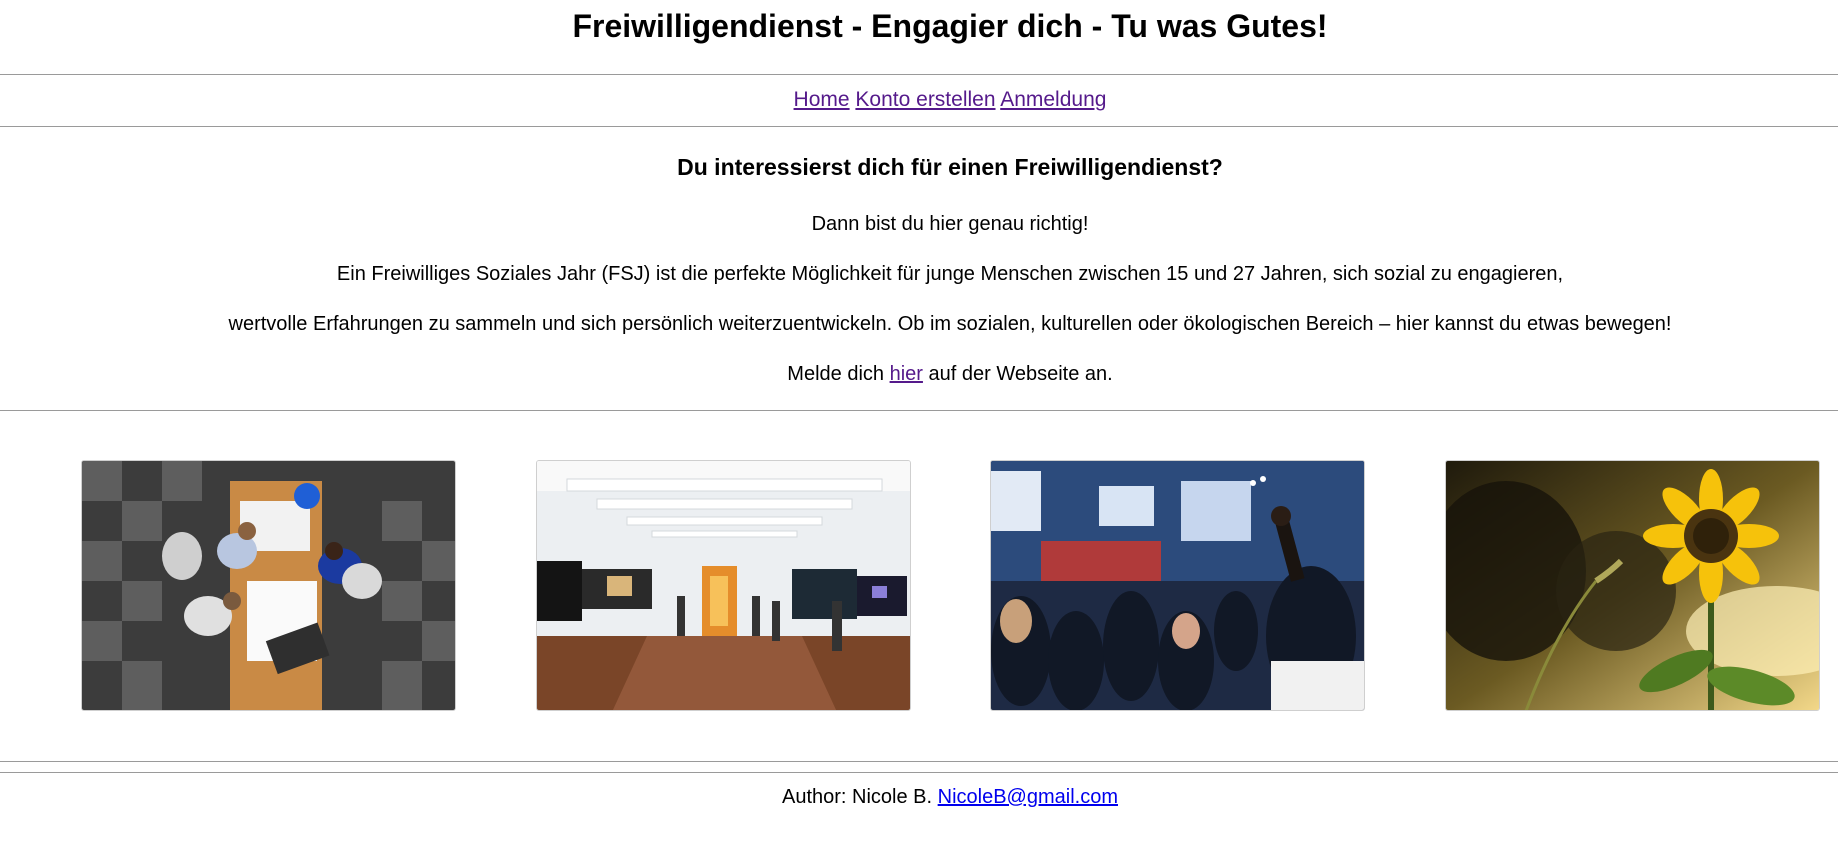 Image resolution: width=1838 pixels, height=867 pixels. I want to click on signup-text: Melde dich hier auf der Webseite an., so click(919, 374).